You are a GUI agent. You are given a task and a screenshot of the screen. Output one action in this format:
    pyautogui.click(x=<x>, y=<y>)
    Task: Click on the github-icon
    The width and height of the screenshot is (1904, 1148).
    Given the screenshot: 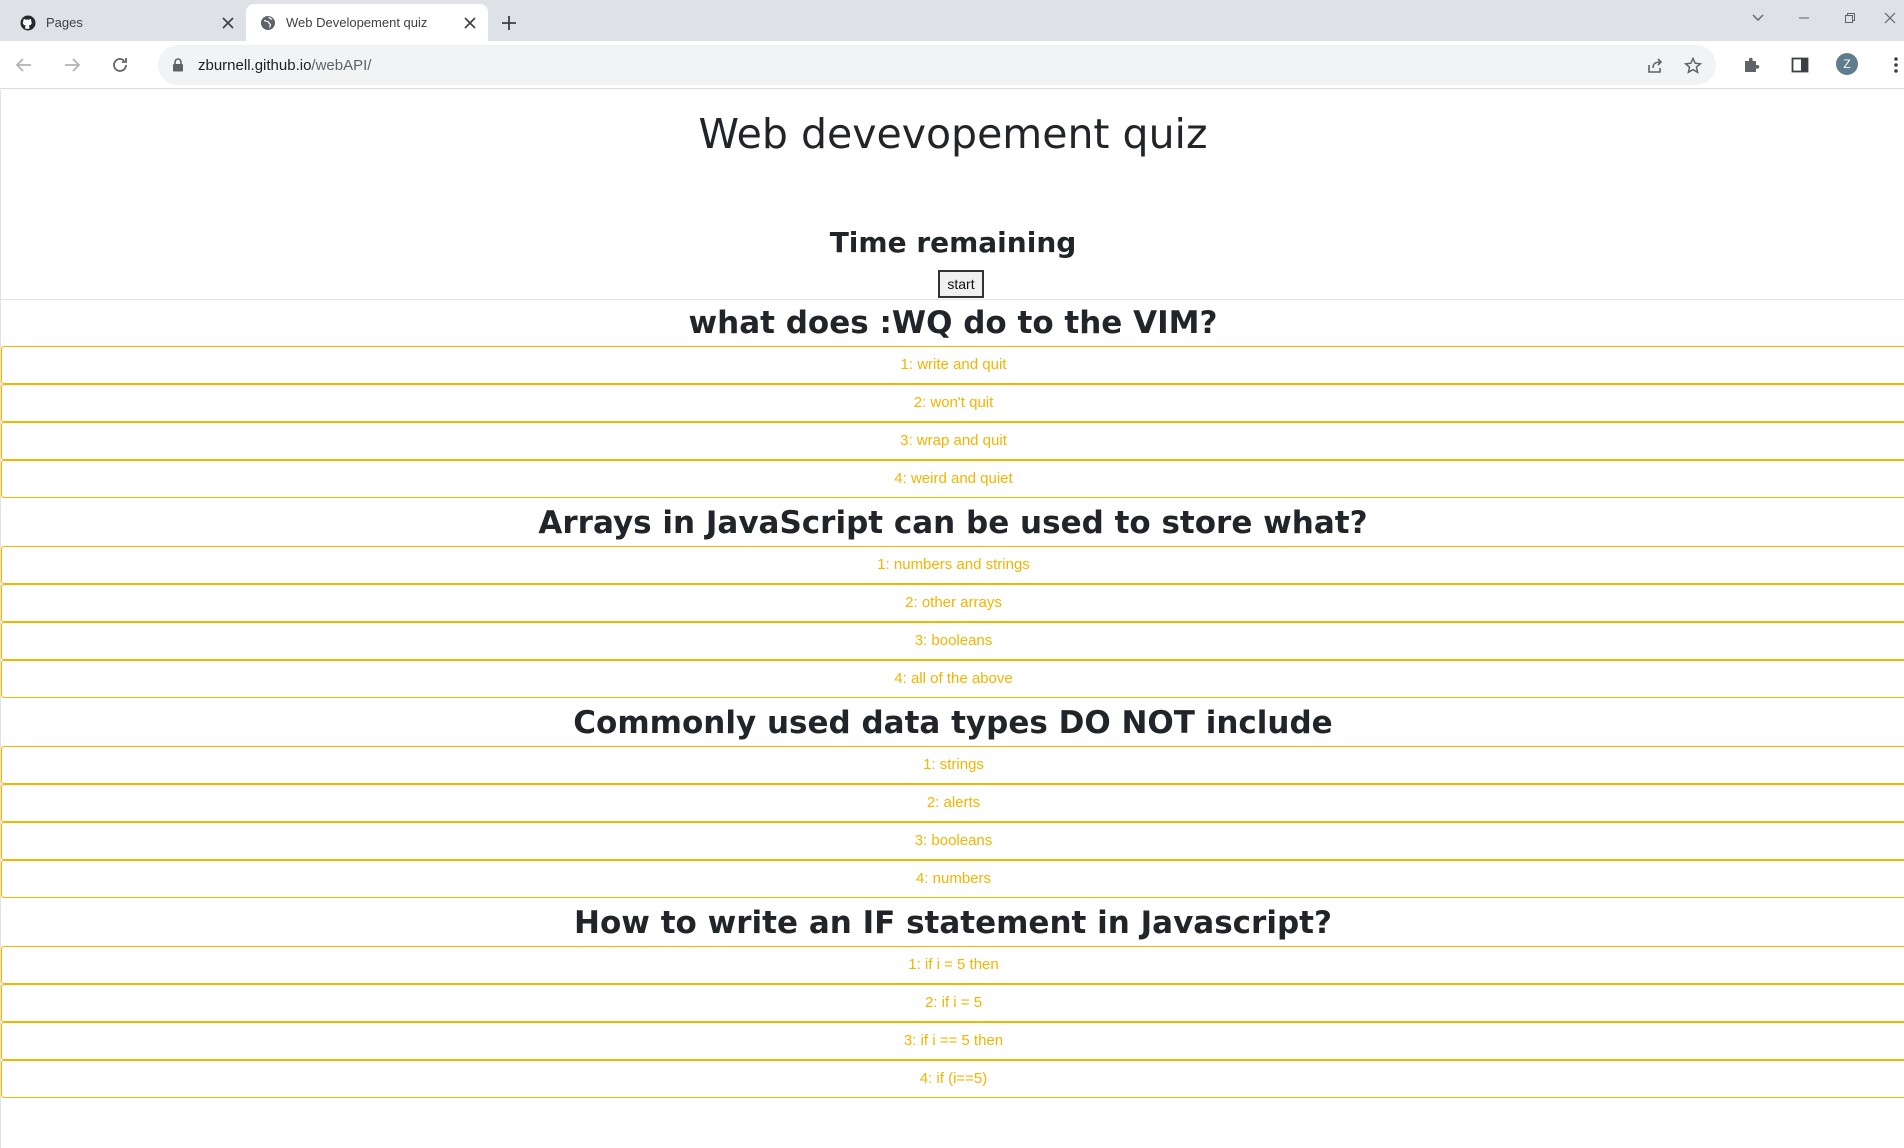 What is the action you would take?
    pyautogui.click(x=28, y=23)
    